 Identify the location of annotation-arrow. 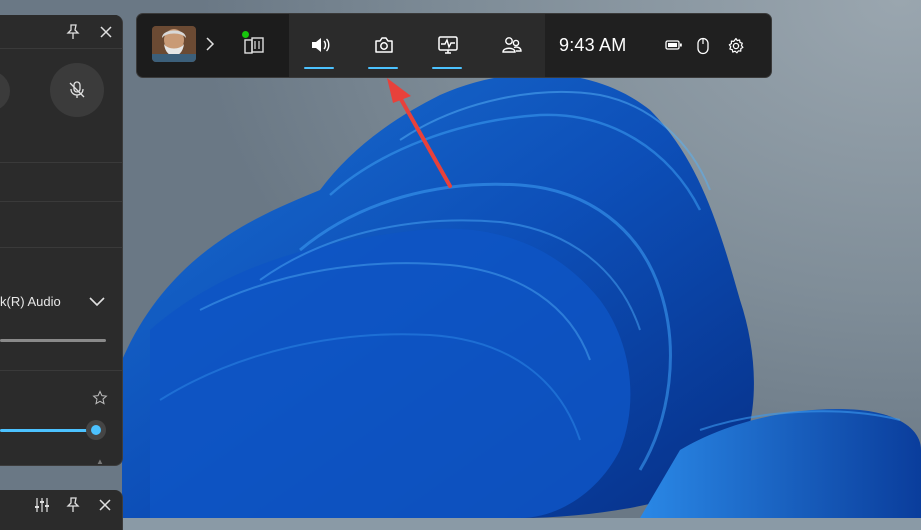
(419, 133).